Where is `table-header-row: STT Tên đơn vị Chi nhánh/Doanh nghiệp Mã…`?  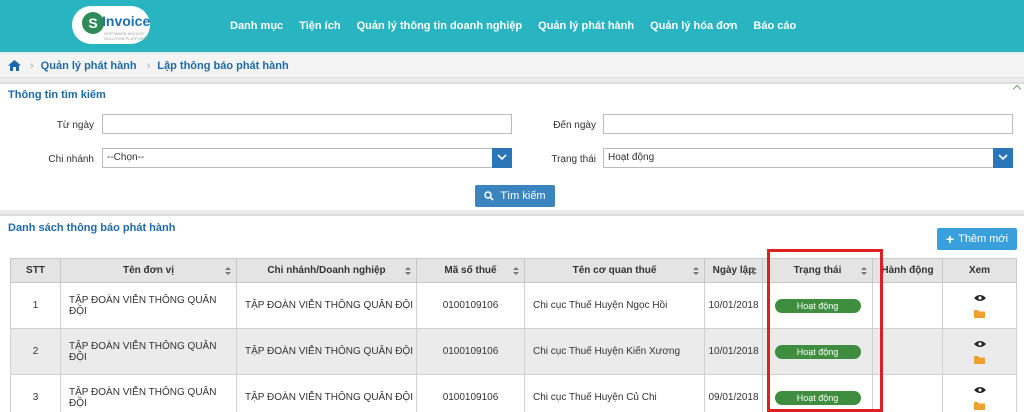
table-header-row: STT Tên đơn vị Chi nhánh/Doanh nghiệp Mã… is located at coordinates (513, 270).